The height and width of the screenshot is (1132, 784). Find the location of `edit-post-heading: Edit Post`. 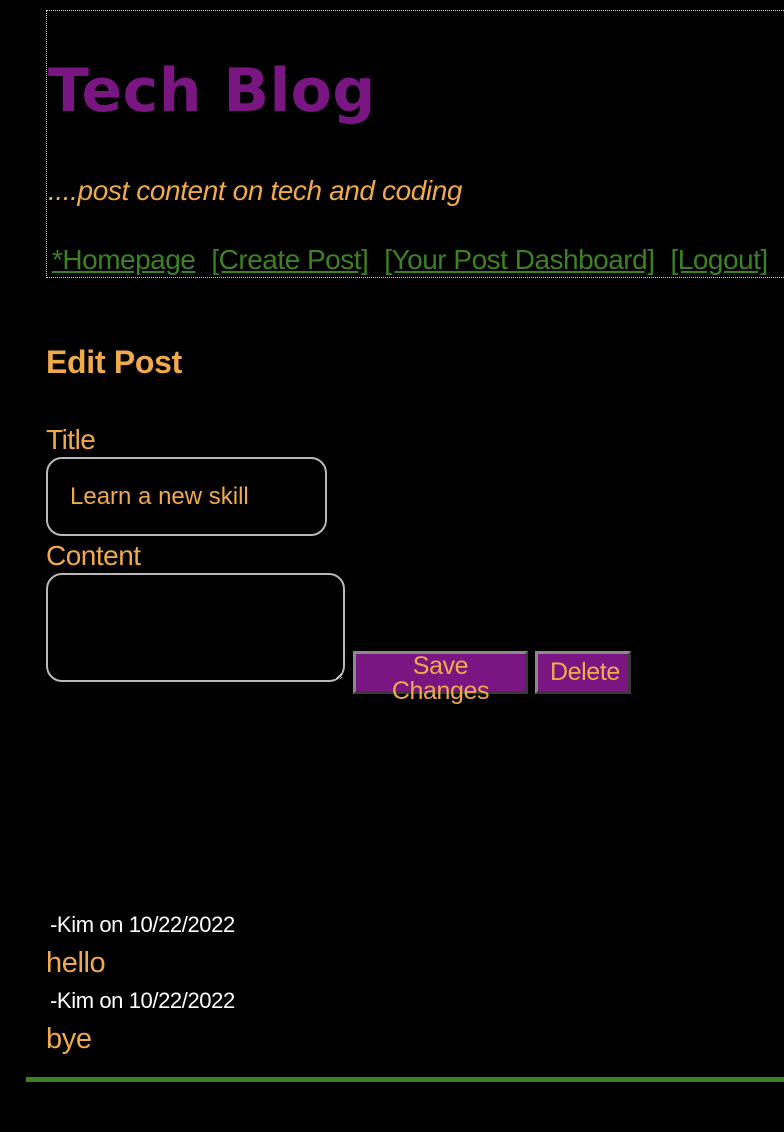

edit-post-heading: Edit Post is located at coordinates (114, 362).